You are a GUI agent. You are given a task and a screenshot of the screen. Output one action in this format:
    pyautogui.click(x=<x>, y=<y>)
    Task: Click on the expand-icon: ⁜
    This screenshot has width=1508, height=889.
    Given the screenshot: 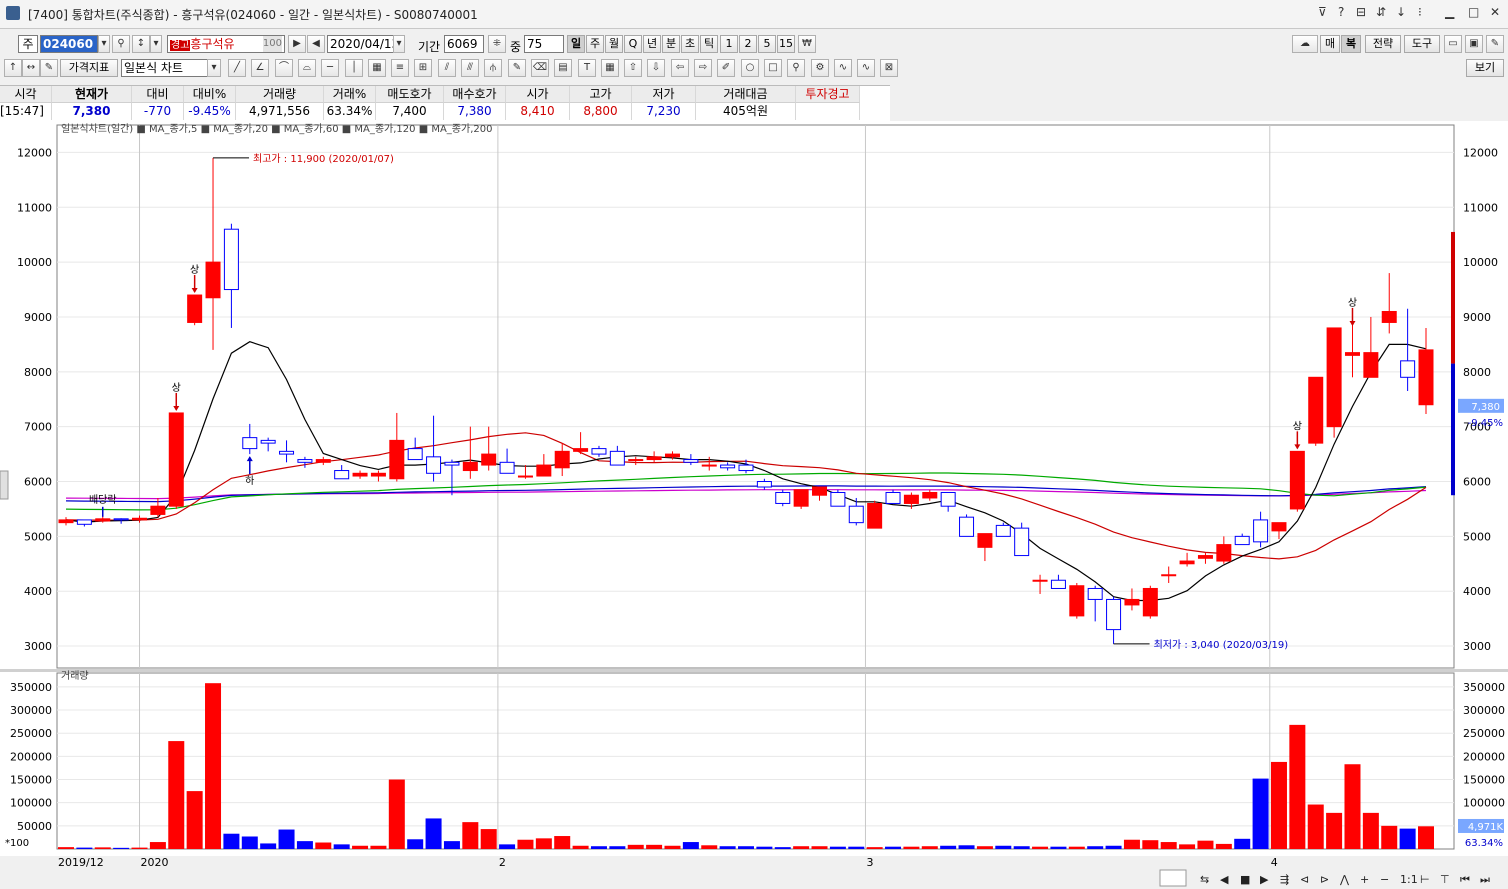 What is the action you would take?
    pyautogui.click(x=497, y=44)
    